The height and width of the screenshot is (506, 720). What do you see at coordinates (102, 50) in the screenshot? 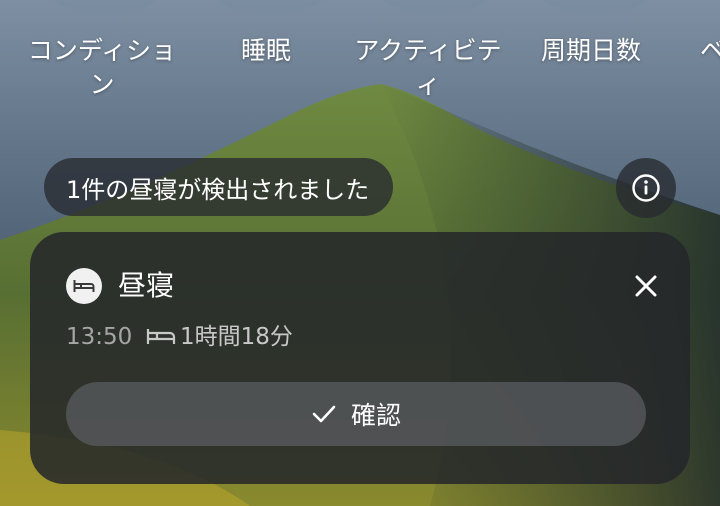
I see `tab-condition-label-line1: コンディショ` at bounding box center [102, 50].